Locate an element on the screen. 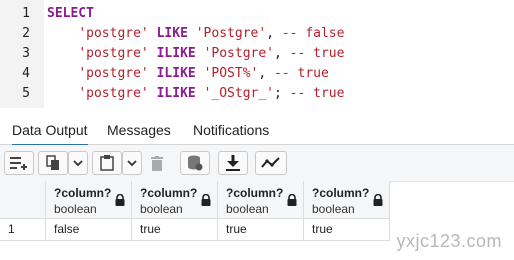  add-row-icon is located at coordinates (19, 163).